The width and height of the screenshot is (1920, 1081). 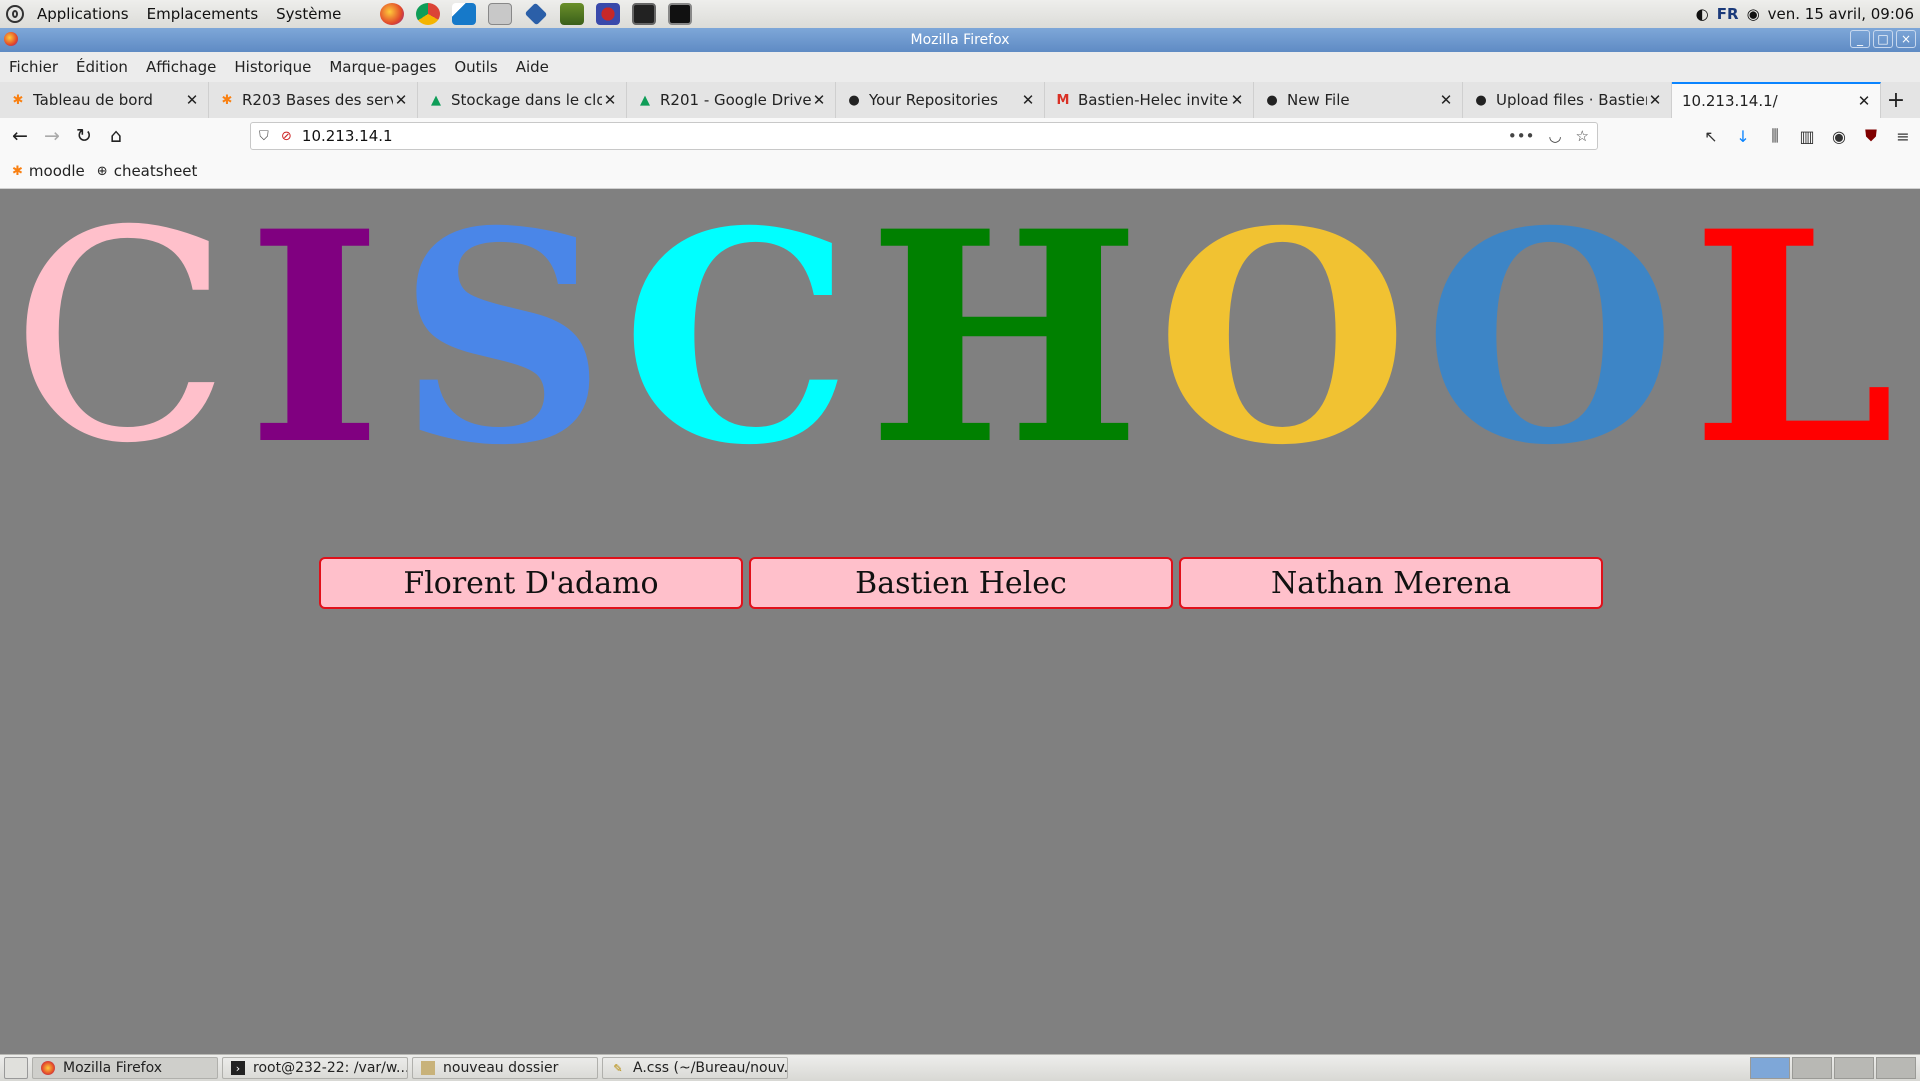 I want to click on menu-historique: Historique, so click(x=272, y=67).